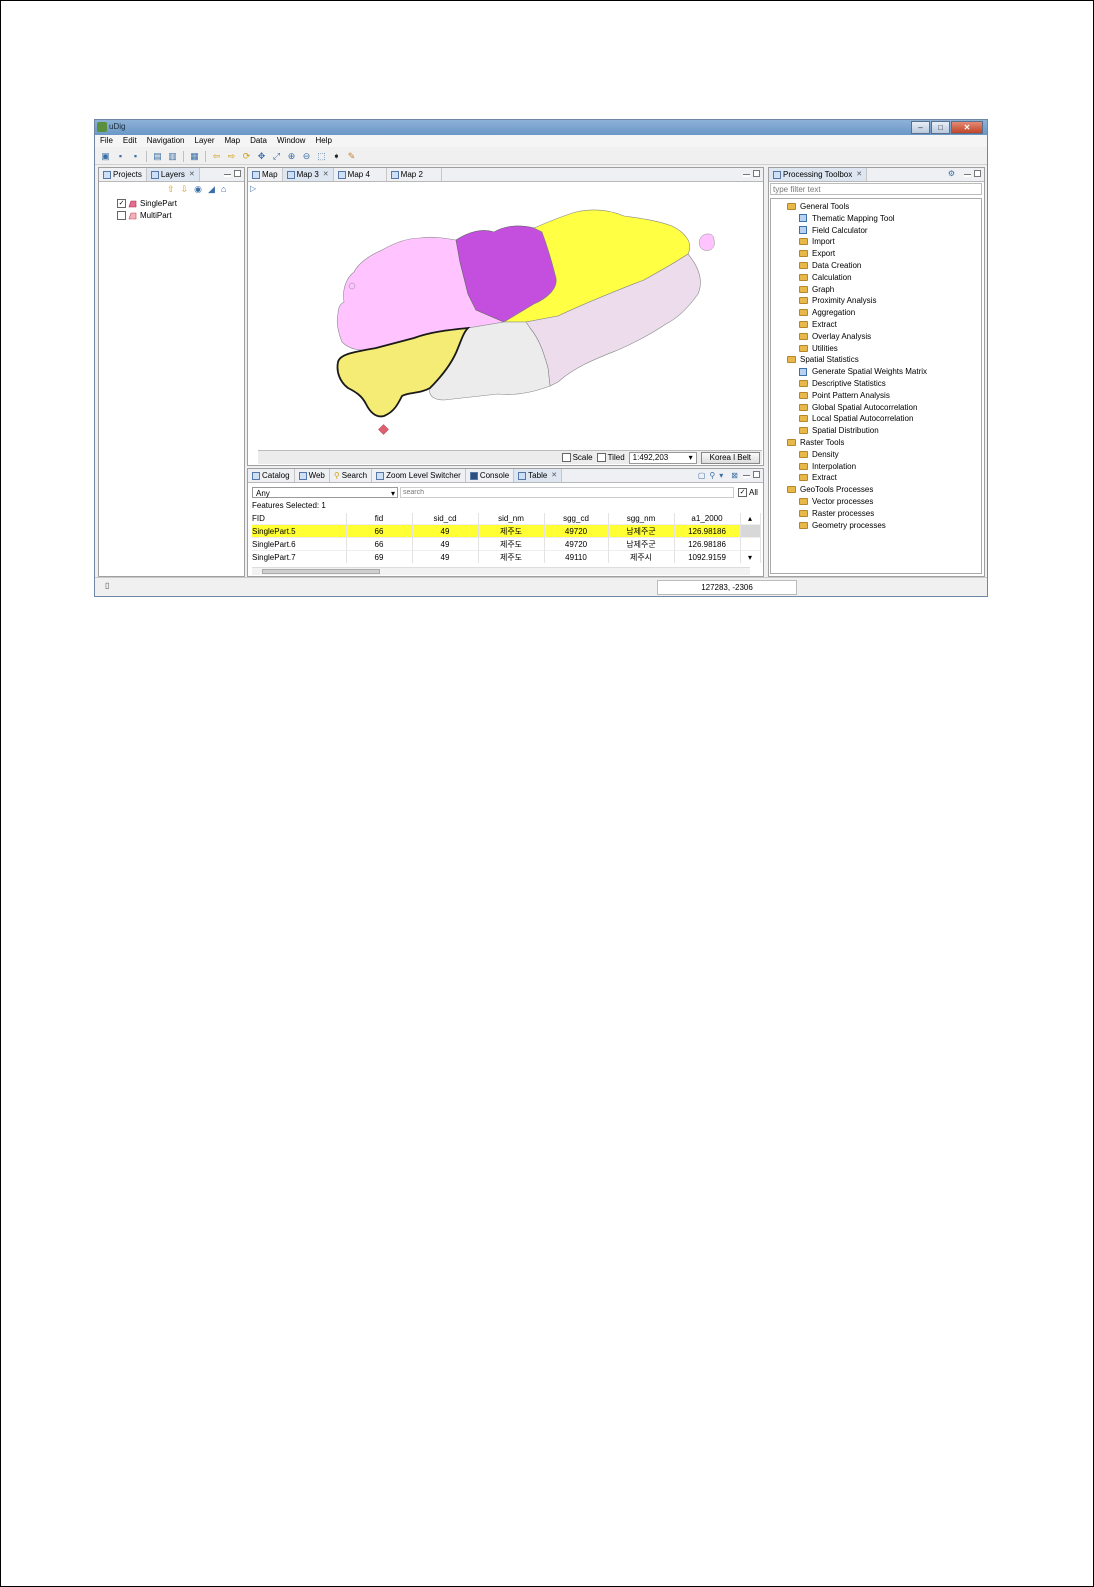  Describe the element at coordinates (336, 156) in the screenshot. I see `info-icon: ➧` at that location.